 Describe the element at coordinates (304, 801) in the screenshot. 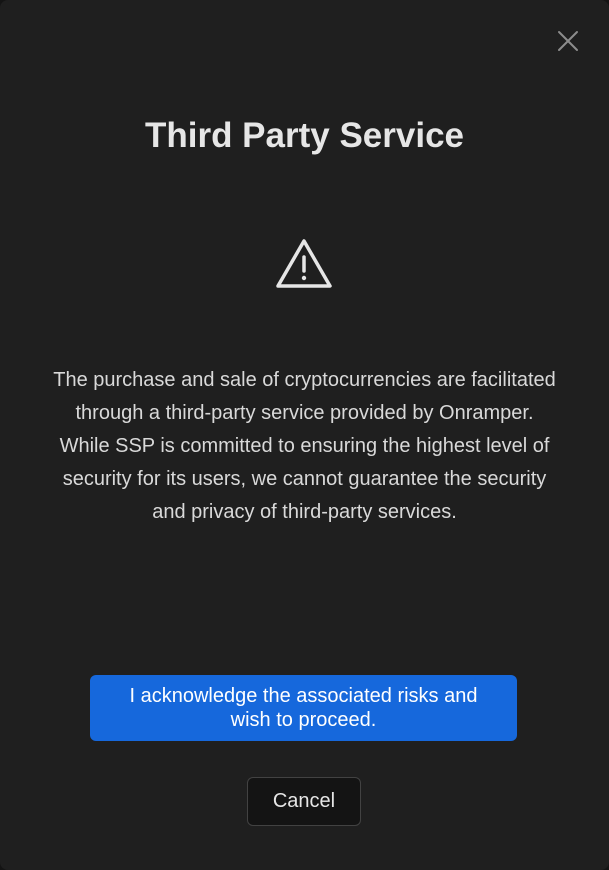

I see `cancel-button: Cancel` at that location.